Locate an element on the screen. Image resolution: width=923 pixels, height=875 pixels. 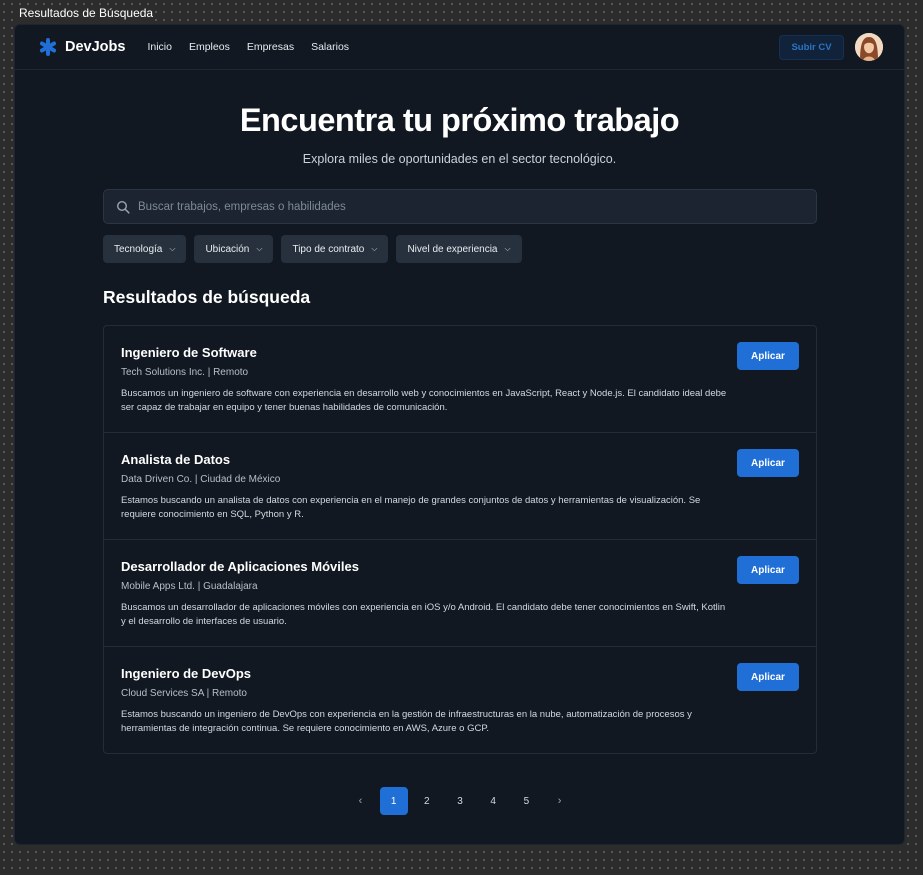
results-heading: Resultados de búsqueda is located at coordinates (207, 297).